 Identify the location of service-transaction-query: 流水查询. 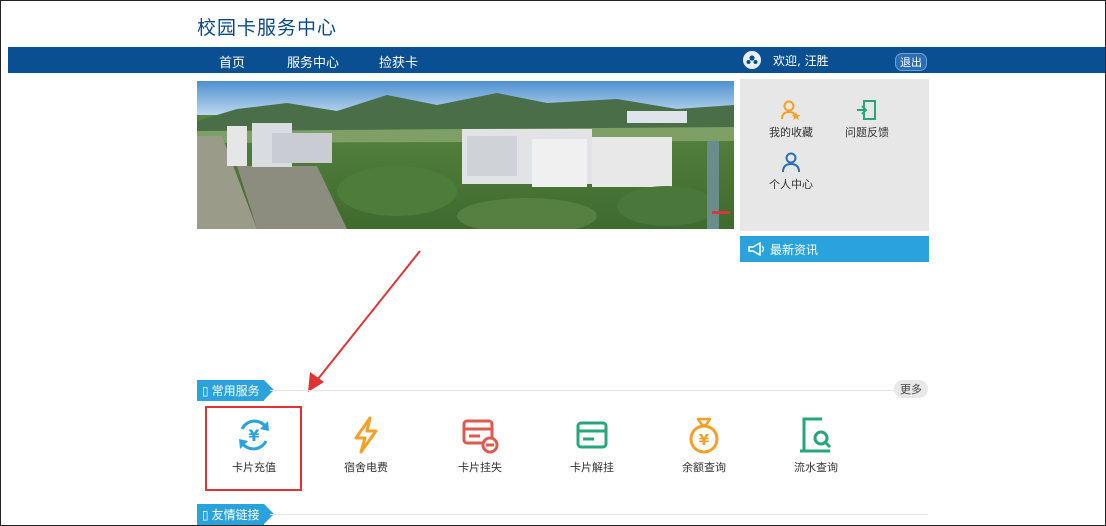
(816, 445).